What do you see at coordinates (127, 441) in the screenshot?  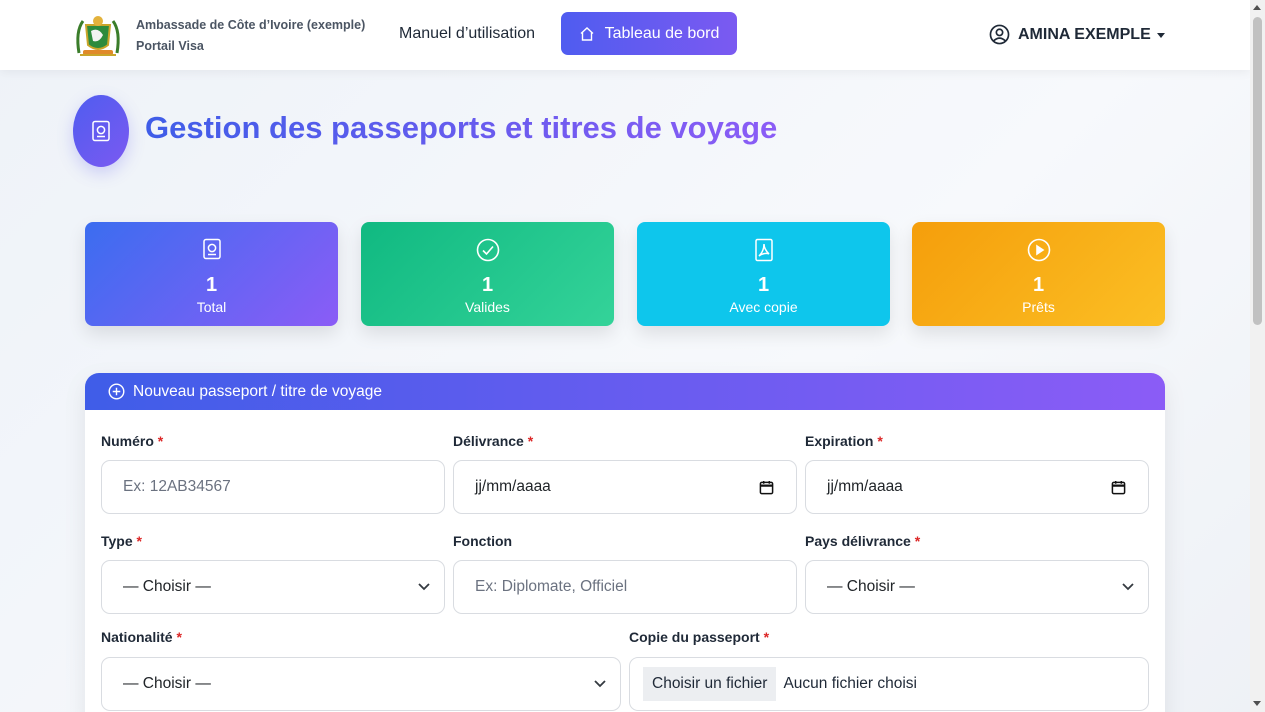 I see `numero-label-text: Numéro` at bounding box center [127, 441].